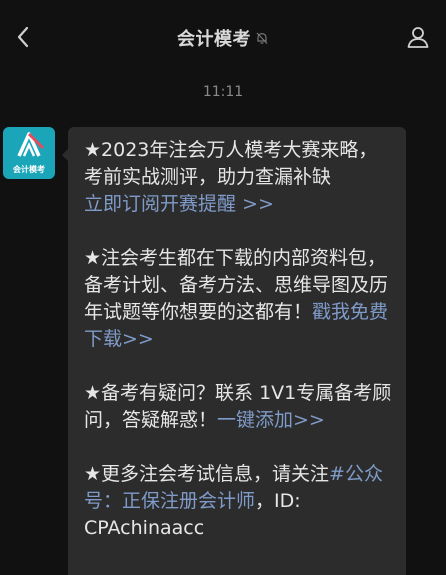 This screenshot has height=575, width=446. I want to click on chat-title-area: 会计模考, so click(223, 38).